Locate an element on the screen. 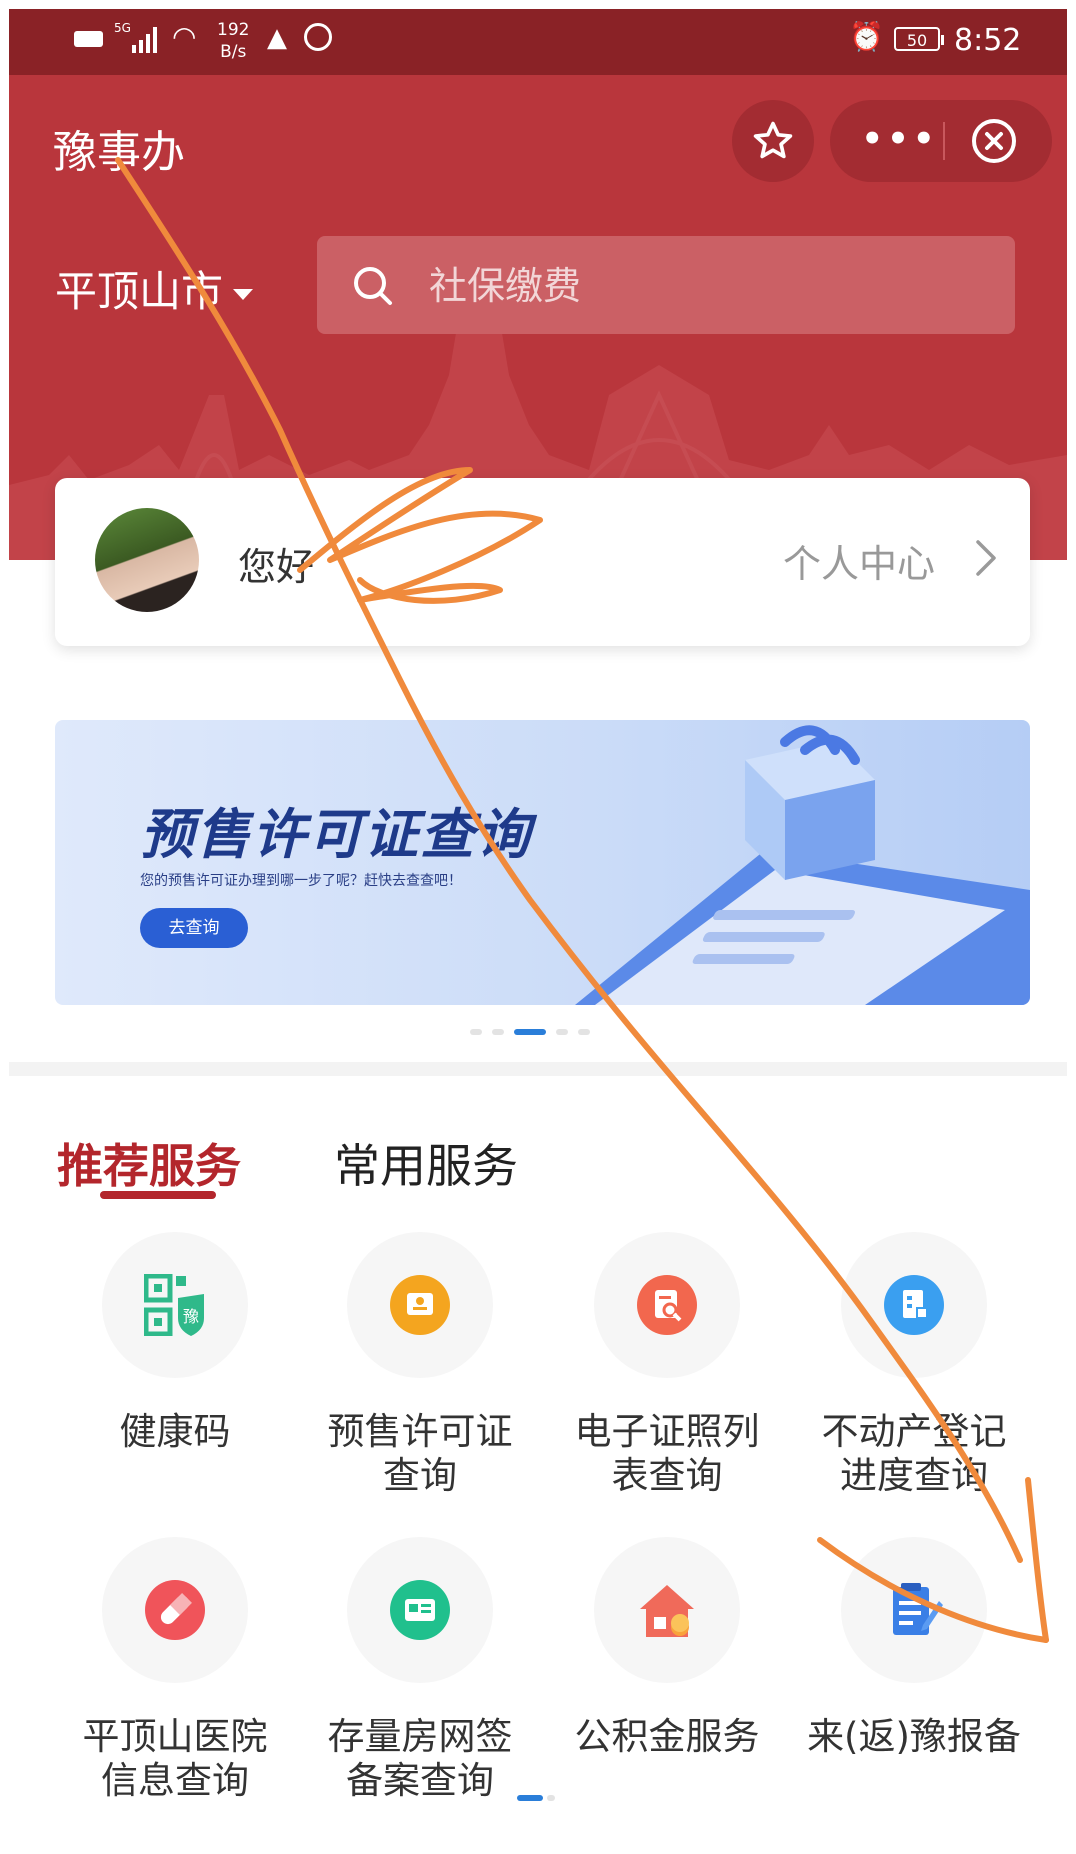 The image size is (1076, 1854). more-icon: ••• is located at coordinates (900, 140).